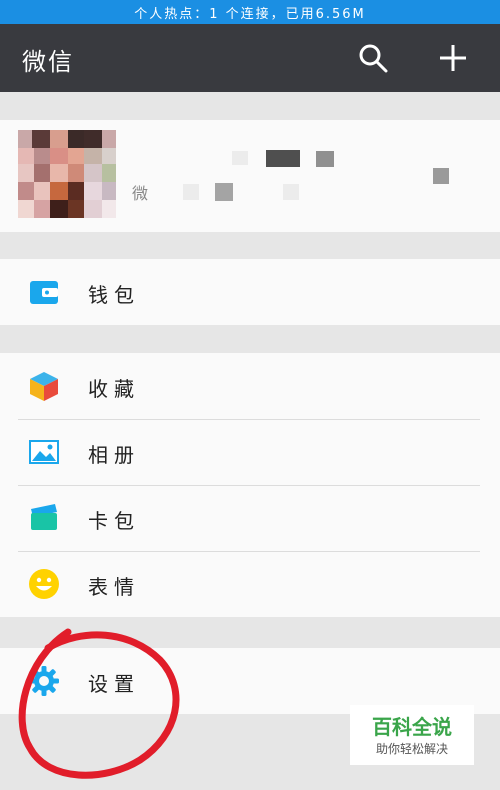  What do you see at coordinates (67, 174) in the screenshot?
I see `avatar` at bounding box center [67, 174].